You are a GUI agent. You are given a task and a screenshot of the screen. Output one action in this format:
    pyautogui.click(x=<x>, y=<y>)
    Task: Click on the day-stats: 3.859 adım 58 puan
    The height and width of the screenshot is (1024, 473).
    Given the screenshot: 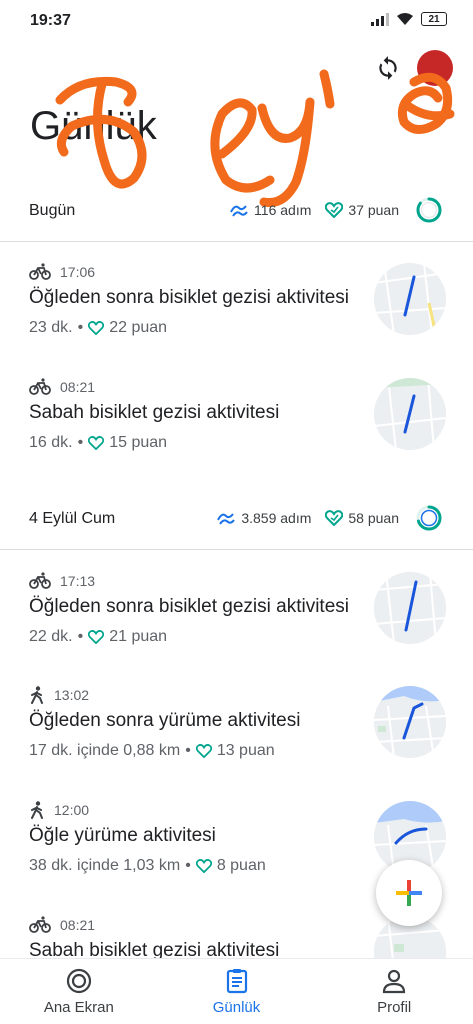 What is the action you would take?
    pyautogui.click(x=329, y=518)
    